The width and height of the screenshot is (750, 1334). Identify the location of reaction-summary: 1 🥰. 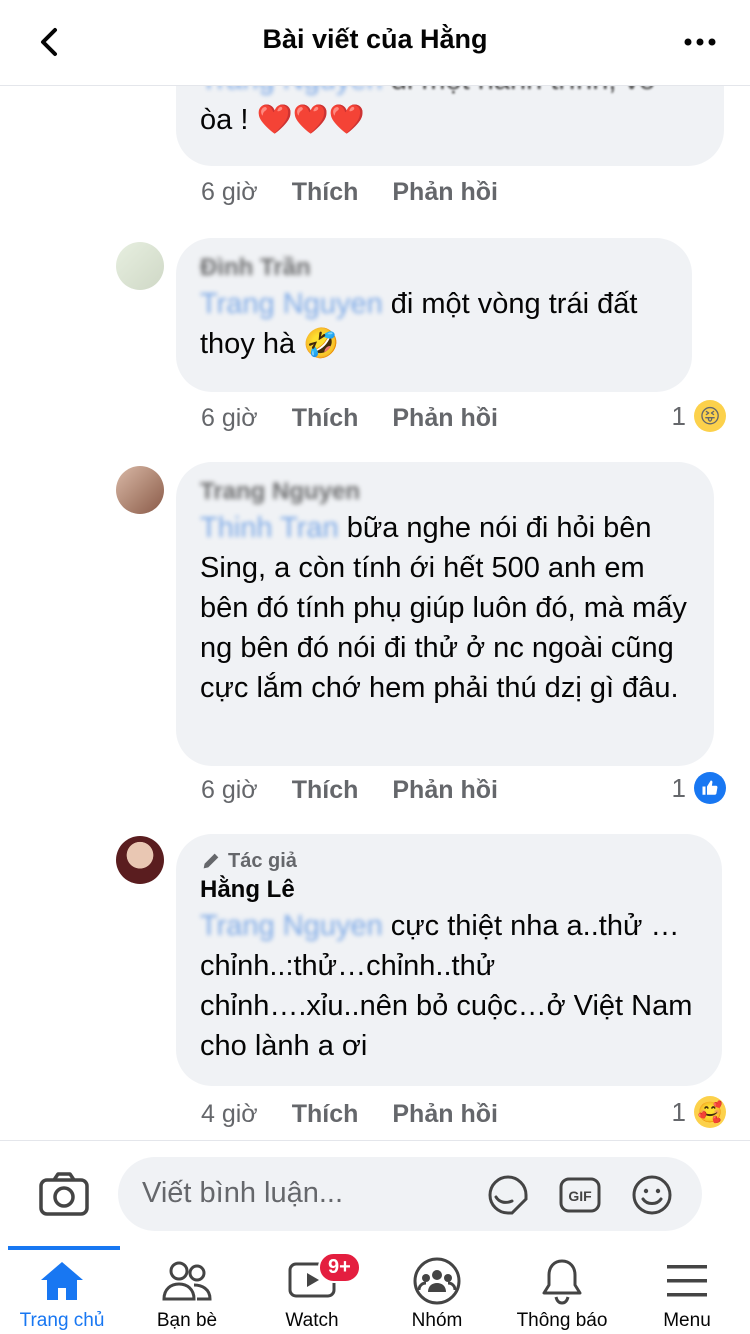
(699, 1112).